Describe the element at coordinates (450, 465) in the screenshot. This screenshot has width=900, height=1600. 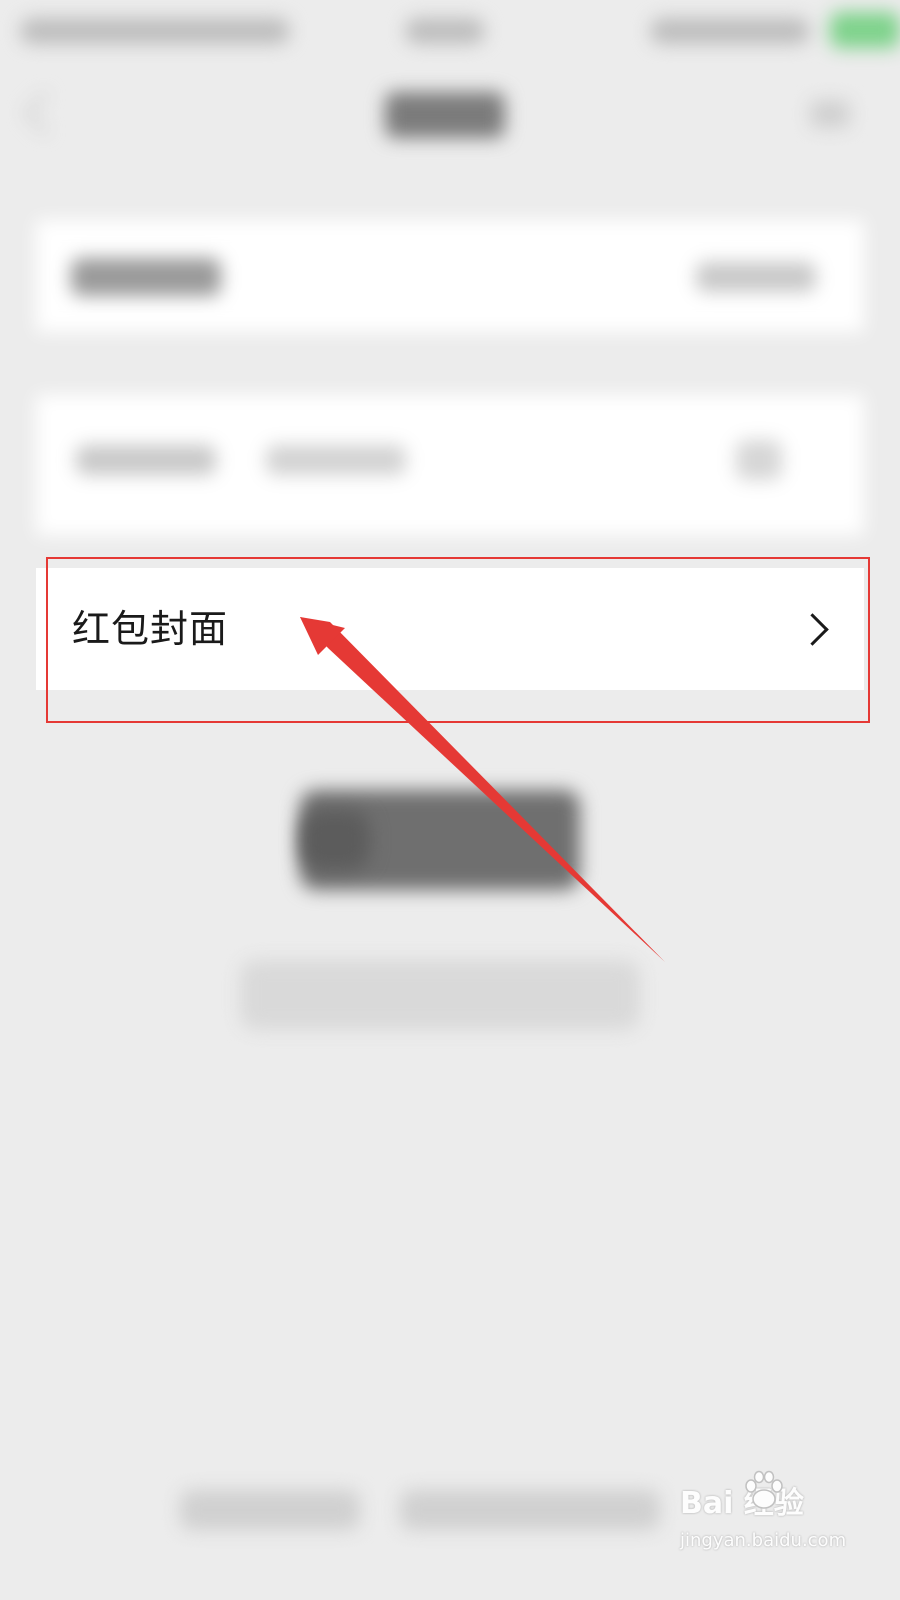
I see `message-input-card` at that location.